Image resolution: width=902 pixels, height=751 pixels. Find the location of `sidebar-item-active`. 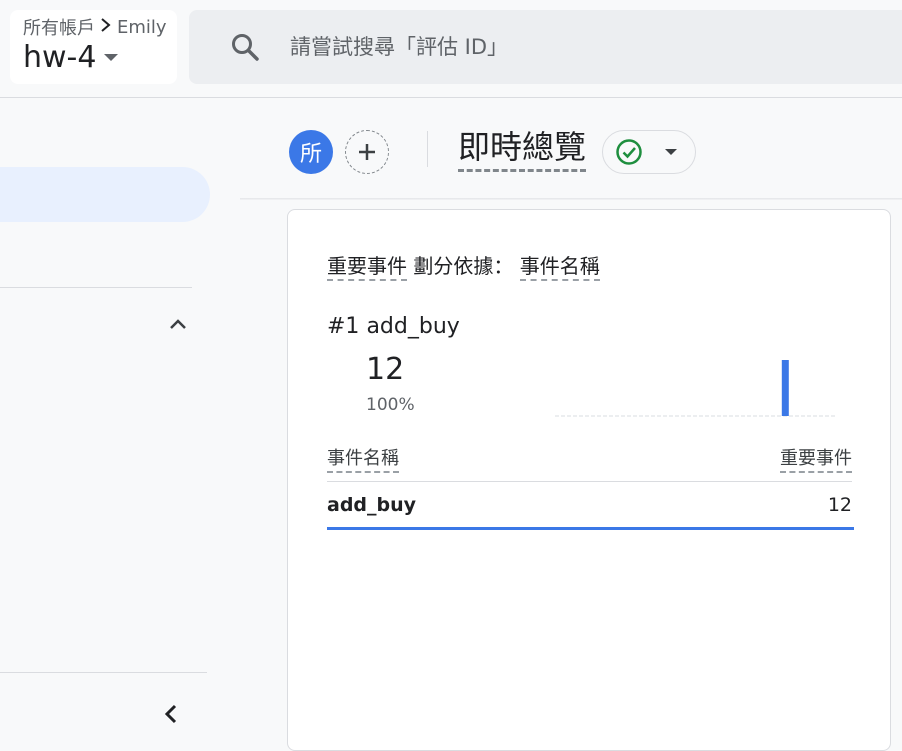

sidebar-item-active is located at coordinates (105, 194).